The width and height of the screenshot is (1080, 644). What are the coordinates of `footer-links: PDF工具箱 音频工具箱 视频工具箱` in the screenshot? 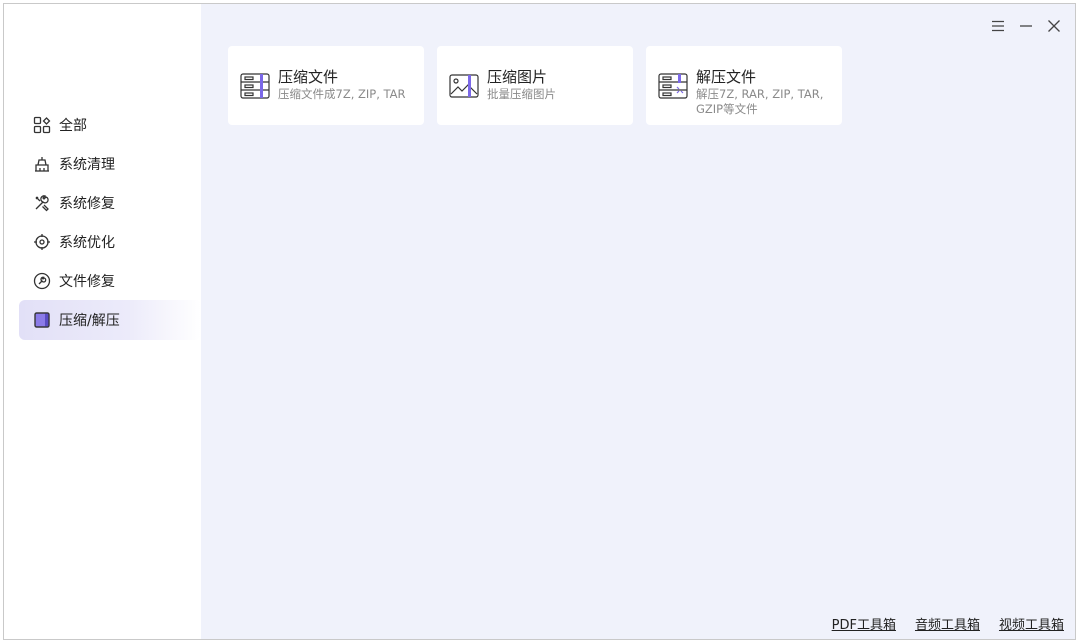 It's located at (948, 623).